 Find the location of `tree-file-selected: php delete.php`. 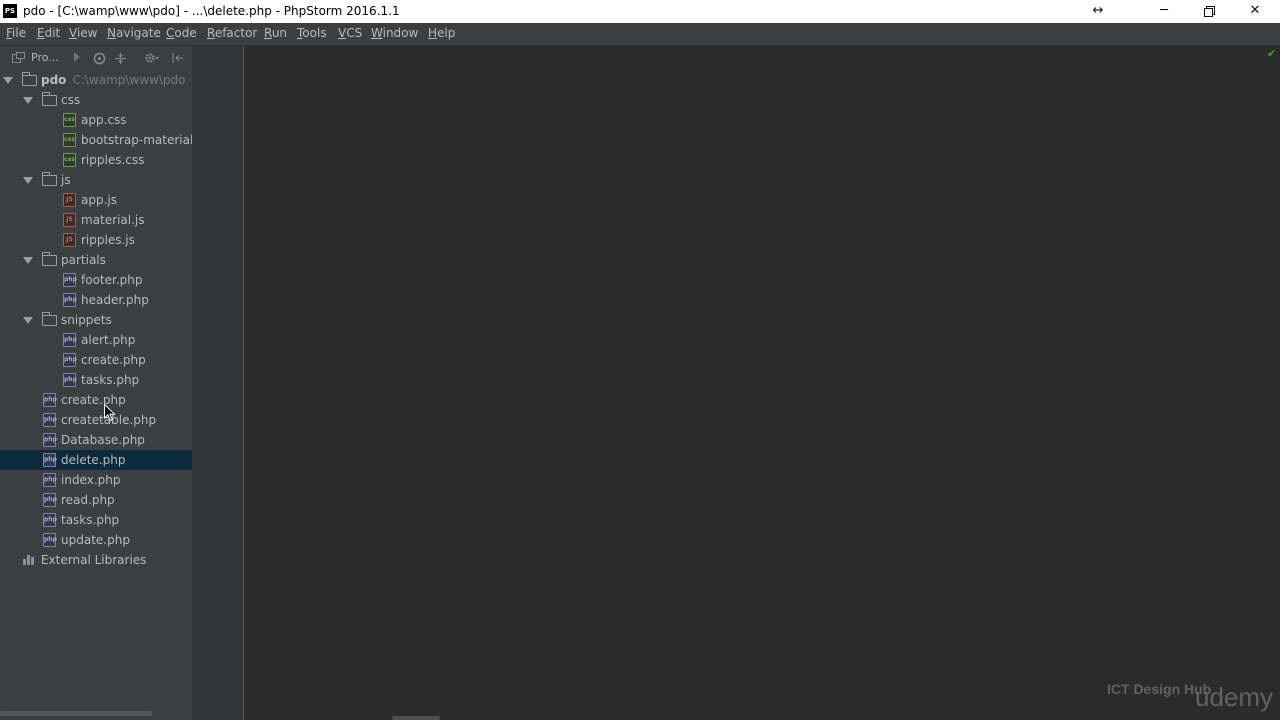

tree-file-selected: php delete.php is located at coordinates (96, 460).